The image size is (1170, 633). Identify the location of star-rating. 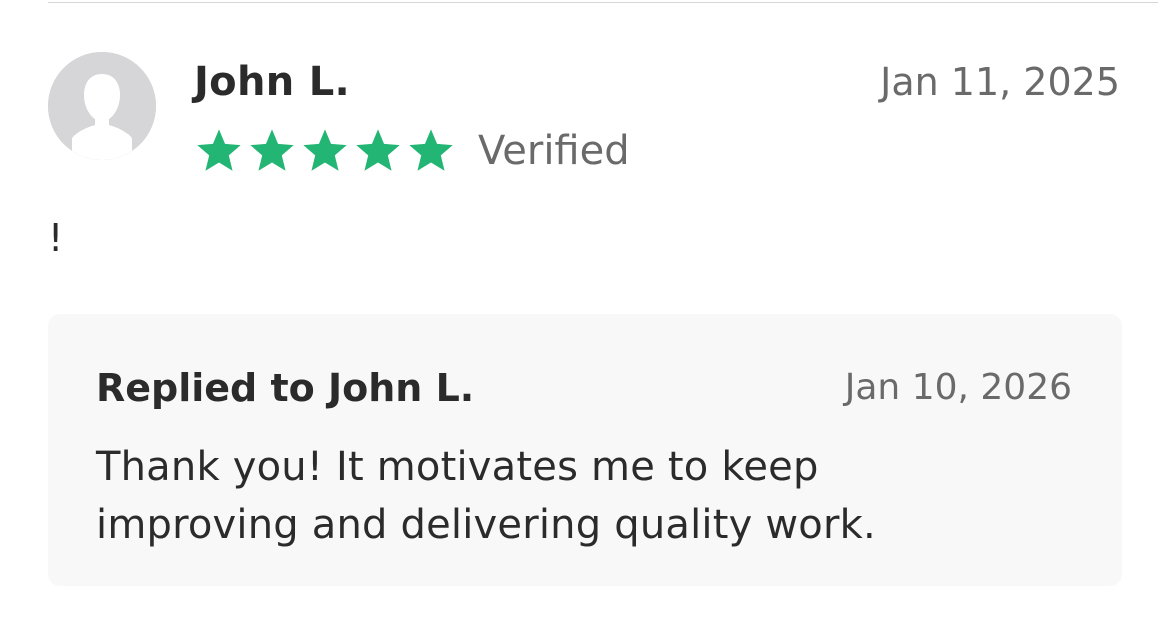
(325, 151).